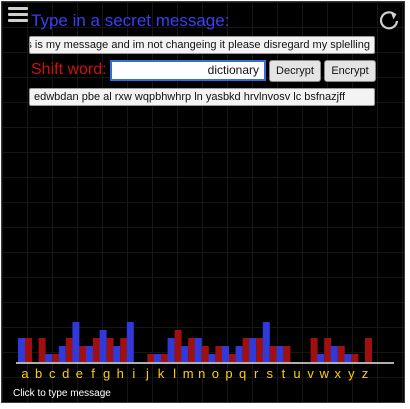  I want to click on letter-label-a: a, so click(25, 373).